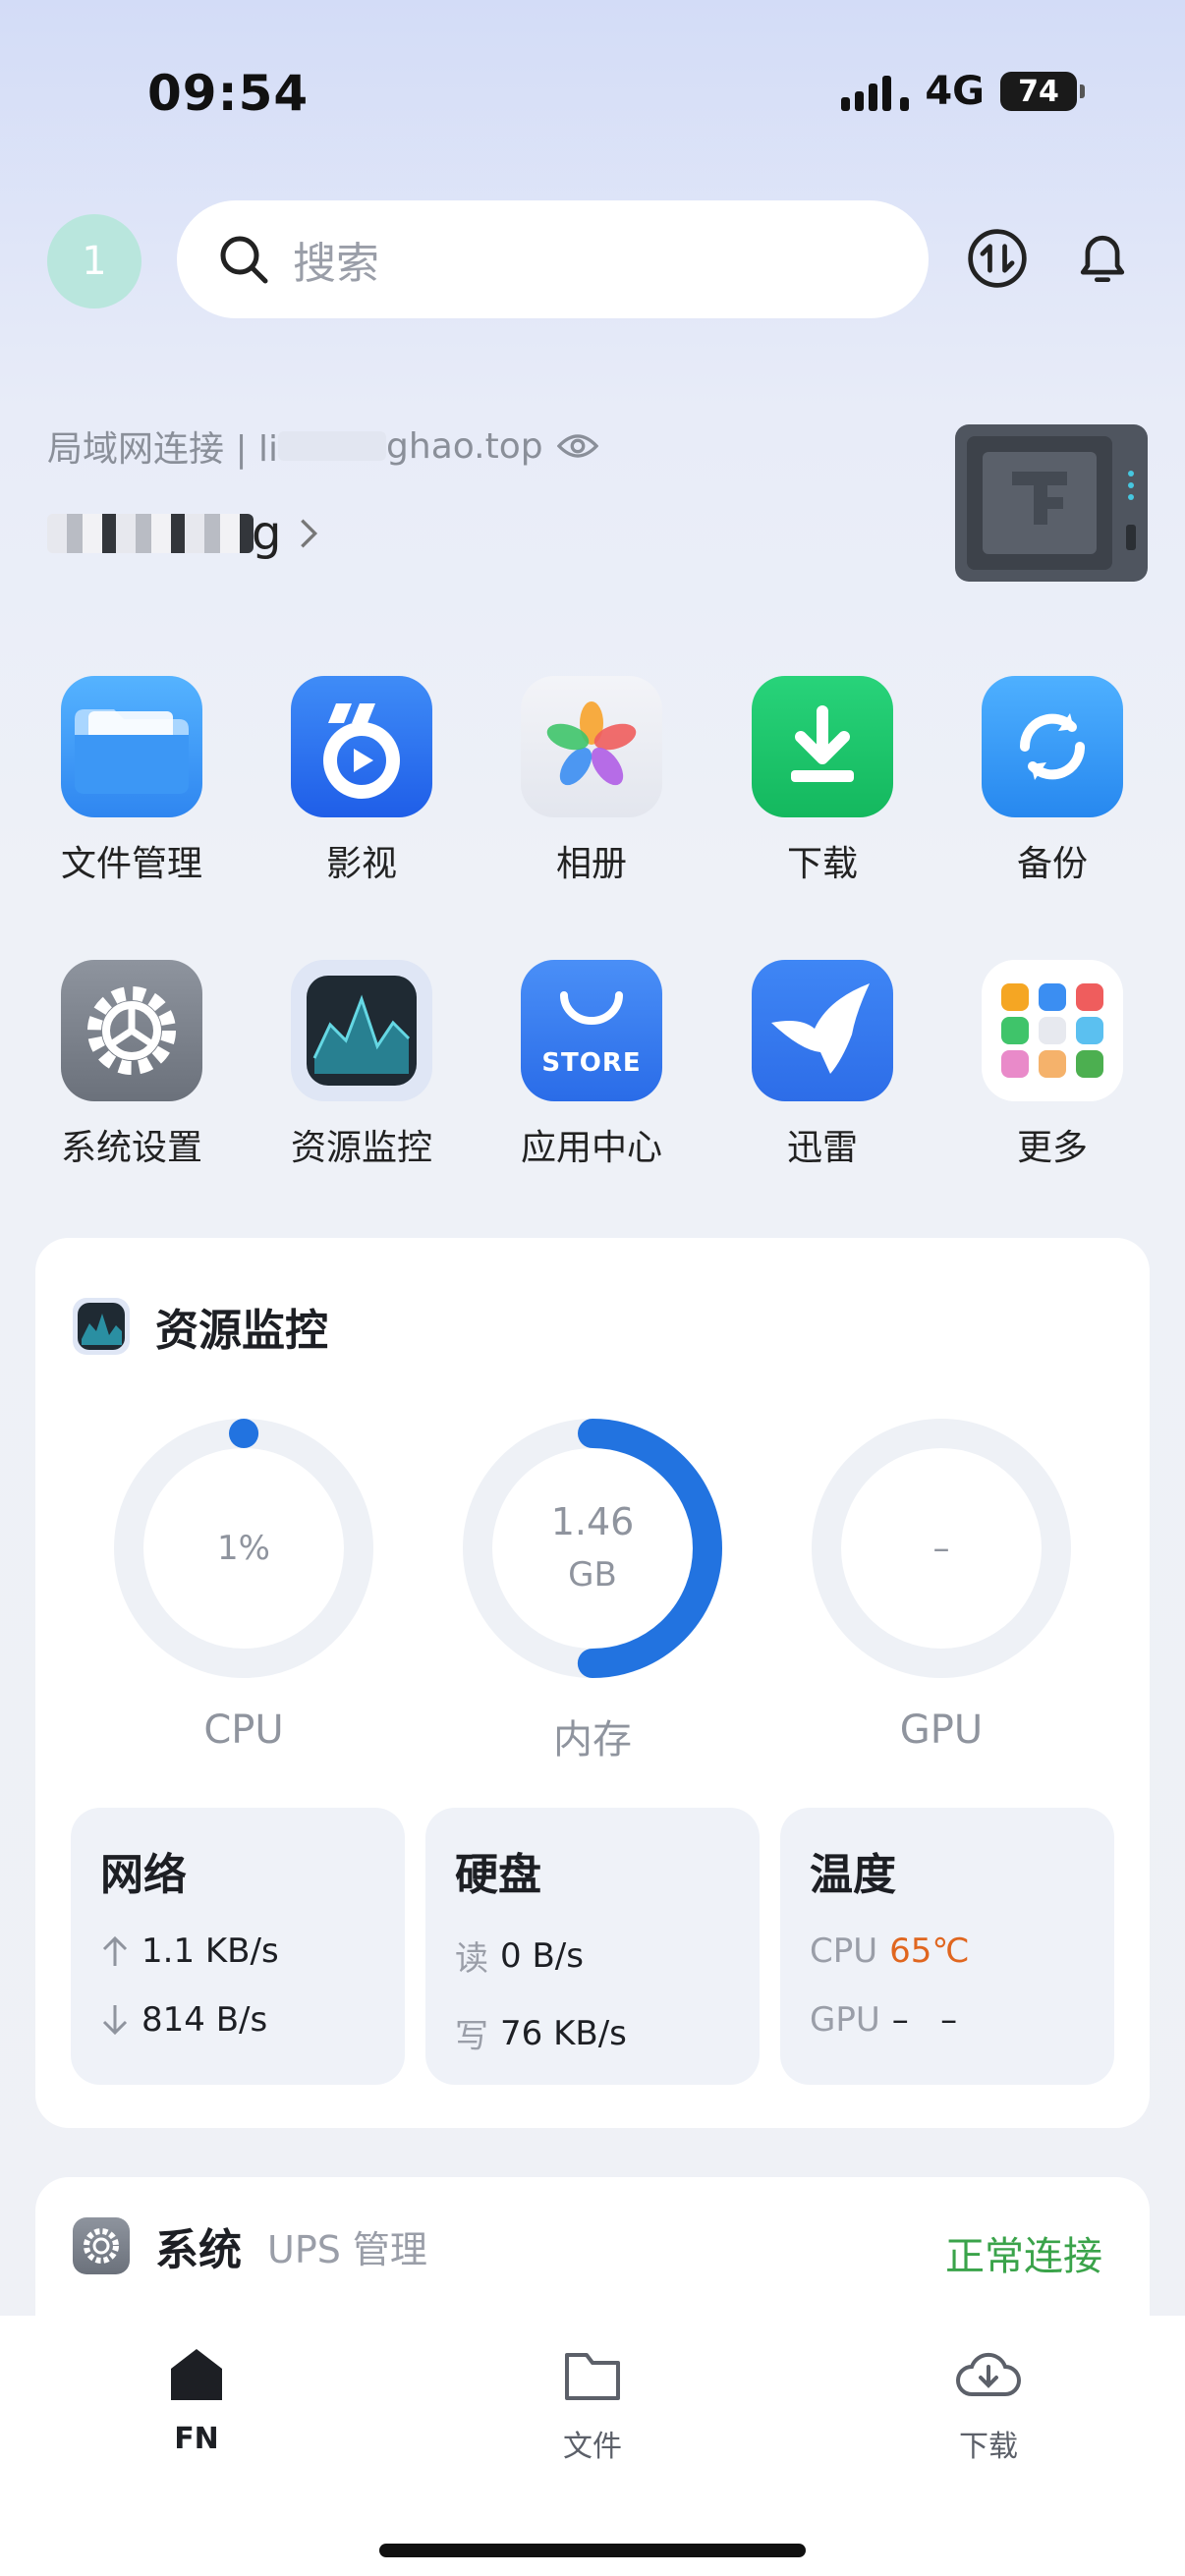 Image resolution: width=1185 pixels, height=2576 pixels. What do you see at coordinates (989, 2405) in the screenshot?
I see `nav-download: 下载` at bounding box center [989, 2405].